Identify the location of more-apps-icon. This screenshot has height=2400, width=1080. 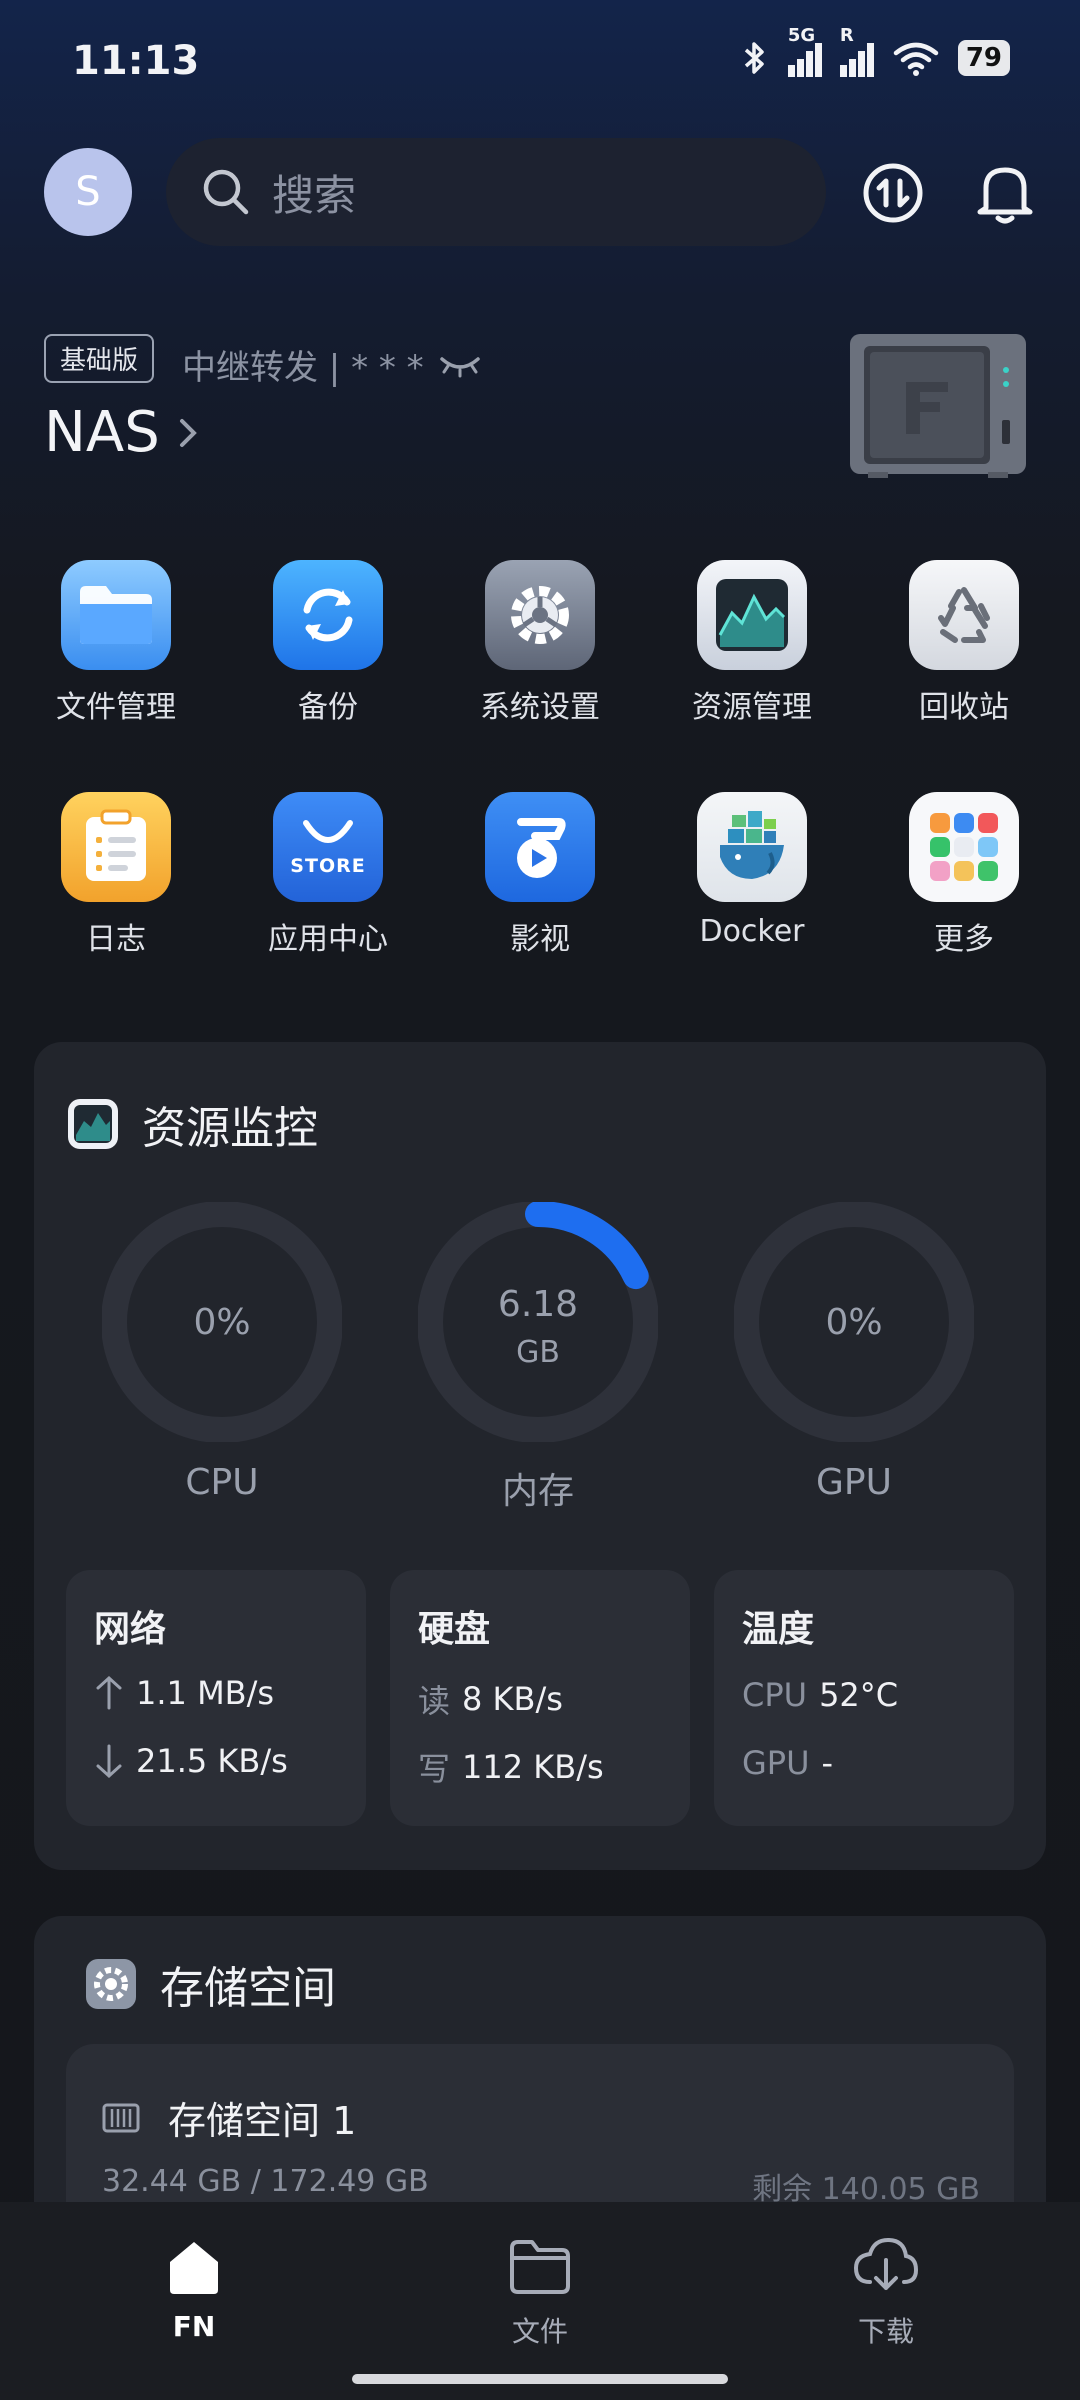
(964, 847).